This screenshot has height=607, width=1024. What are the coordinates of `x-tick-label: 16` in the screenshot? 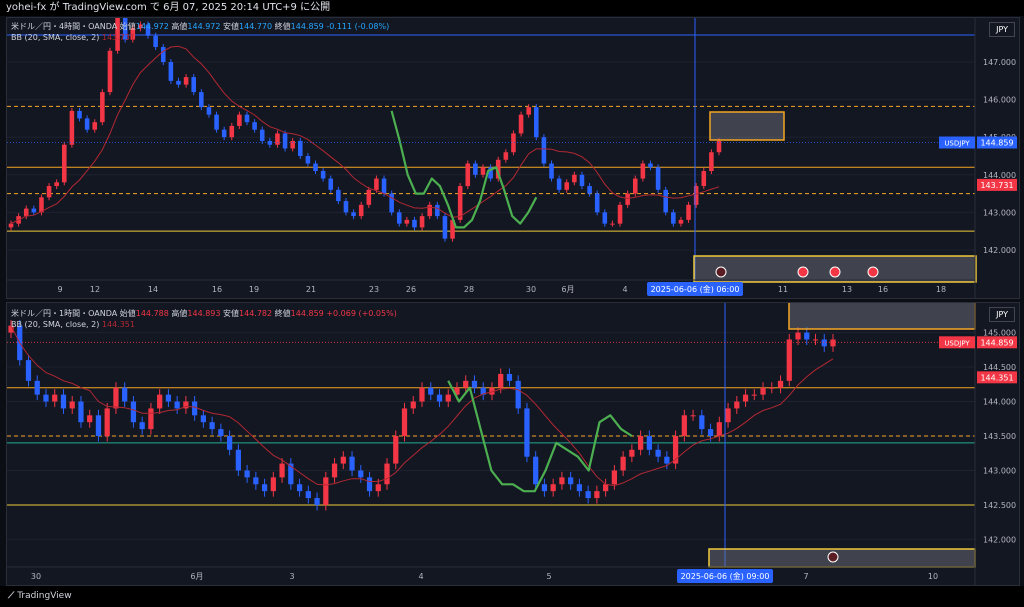 It's located at (883, 289).